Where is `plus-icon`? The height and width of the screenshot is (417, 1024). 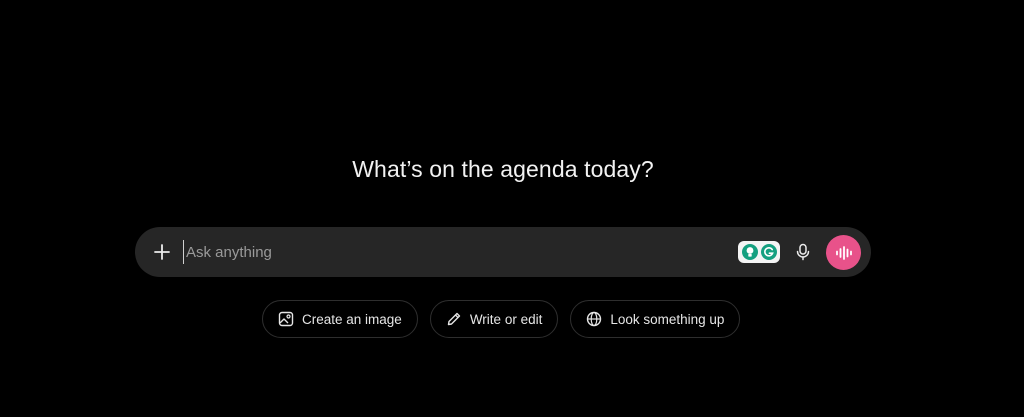
plus-icon is located at coordinates (162, 252).